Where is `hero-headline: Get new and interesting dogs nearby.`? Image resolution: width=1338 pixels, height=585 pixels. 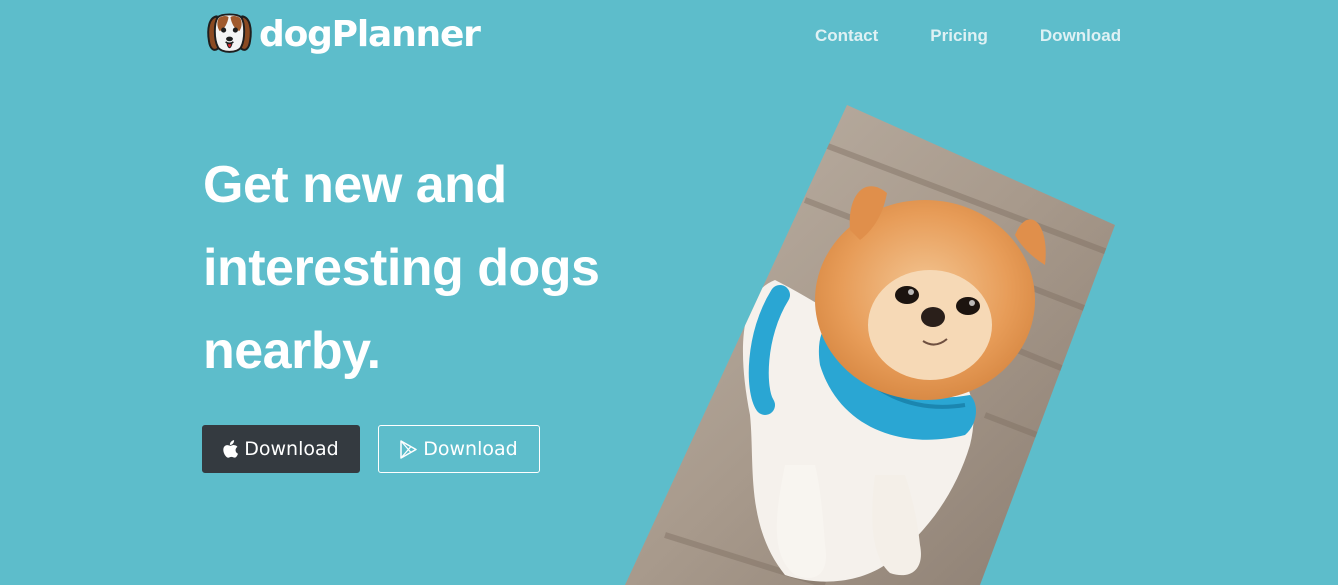
hero-headline: Get new and interesting dogs nearby. is located at coordinates (401, 268).